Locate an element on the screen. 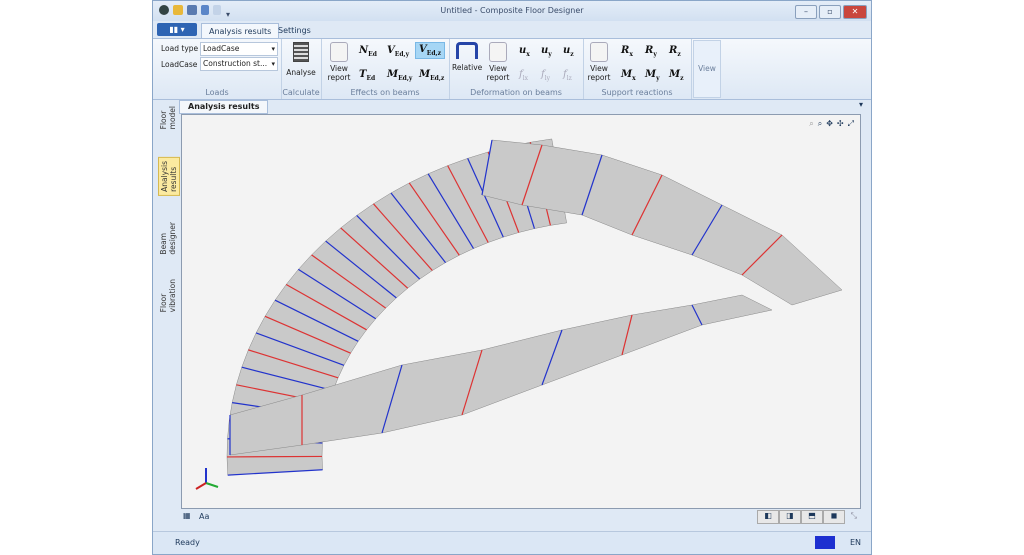 This screenshot has width=1024, height=555. t-ed-button: TEd is located at coordinates (367, 75).